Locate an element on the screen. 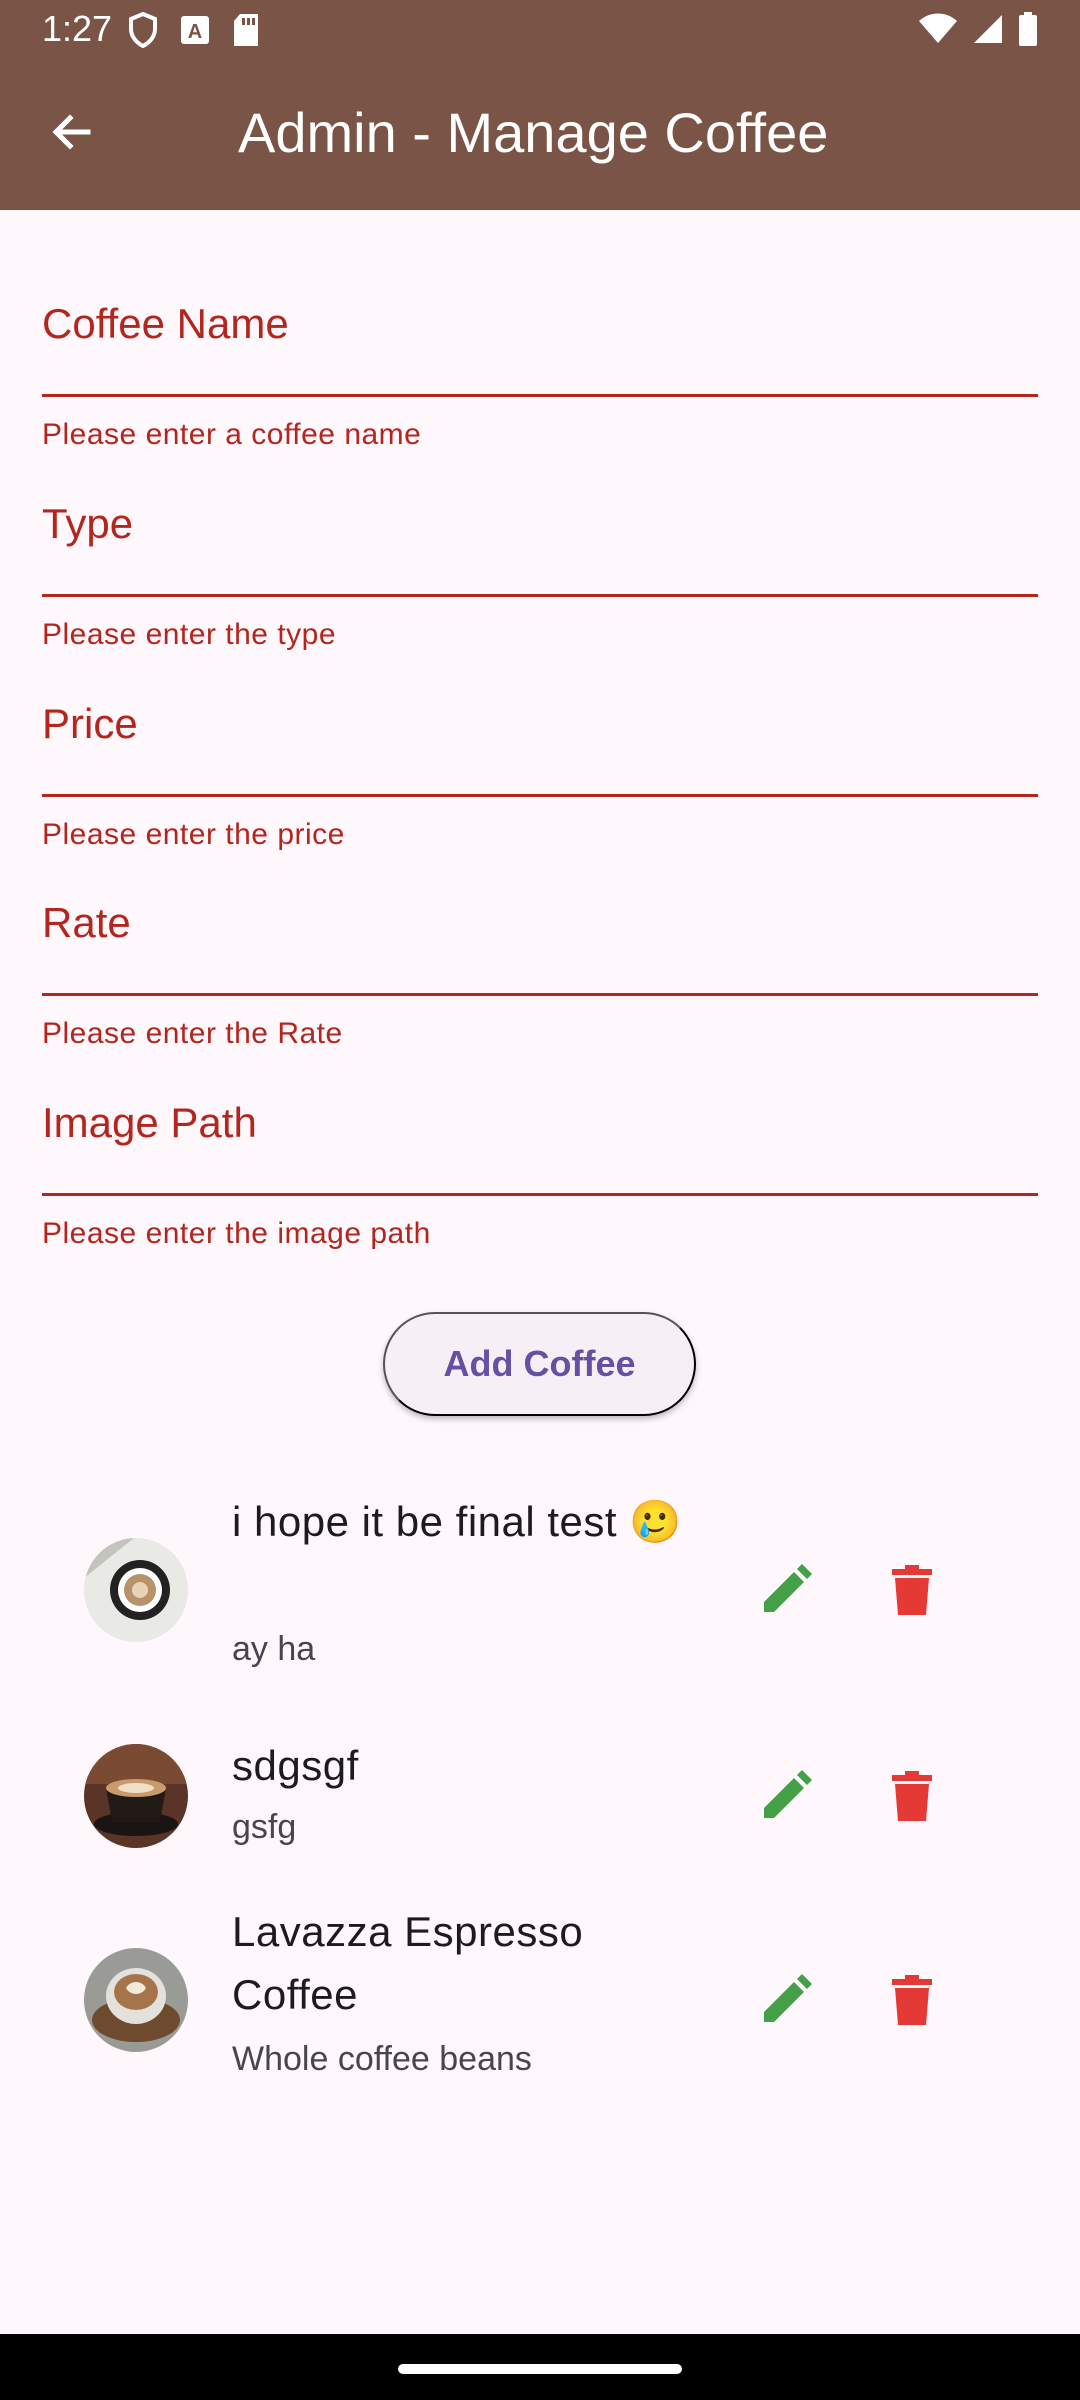 Image resolution: width=1080 pixels, height=2400 pixels. field-error: Please enter the image path is located at coordinates (236, 1233).